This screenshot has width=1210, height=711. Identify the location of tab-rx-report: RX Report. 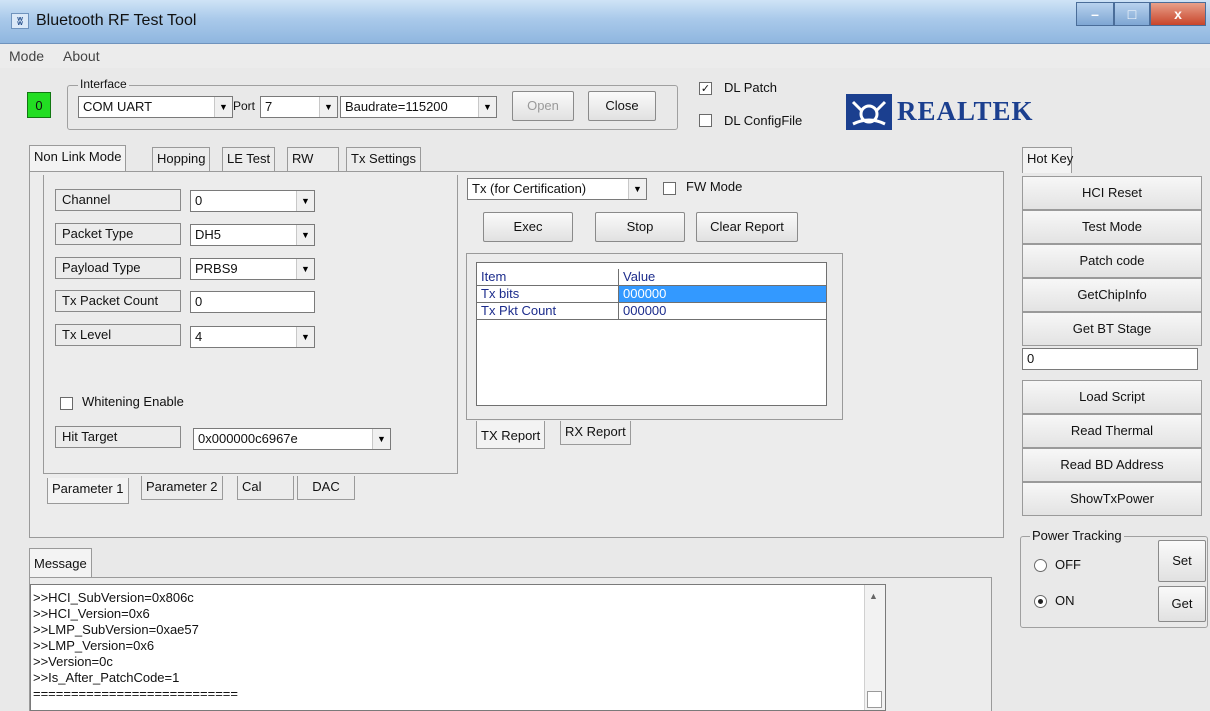
(595, 433).